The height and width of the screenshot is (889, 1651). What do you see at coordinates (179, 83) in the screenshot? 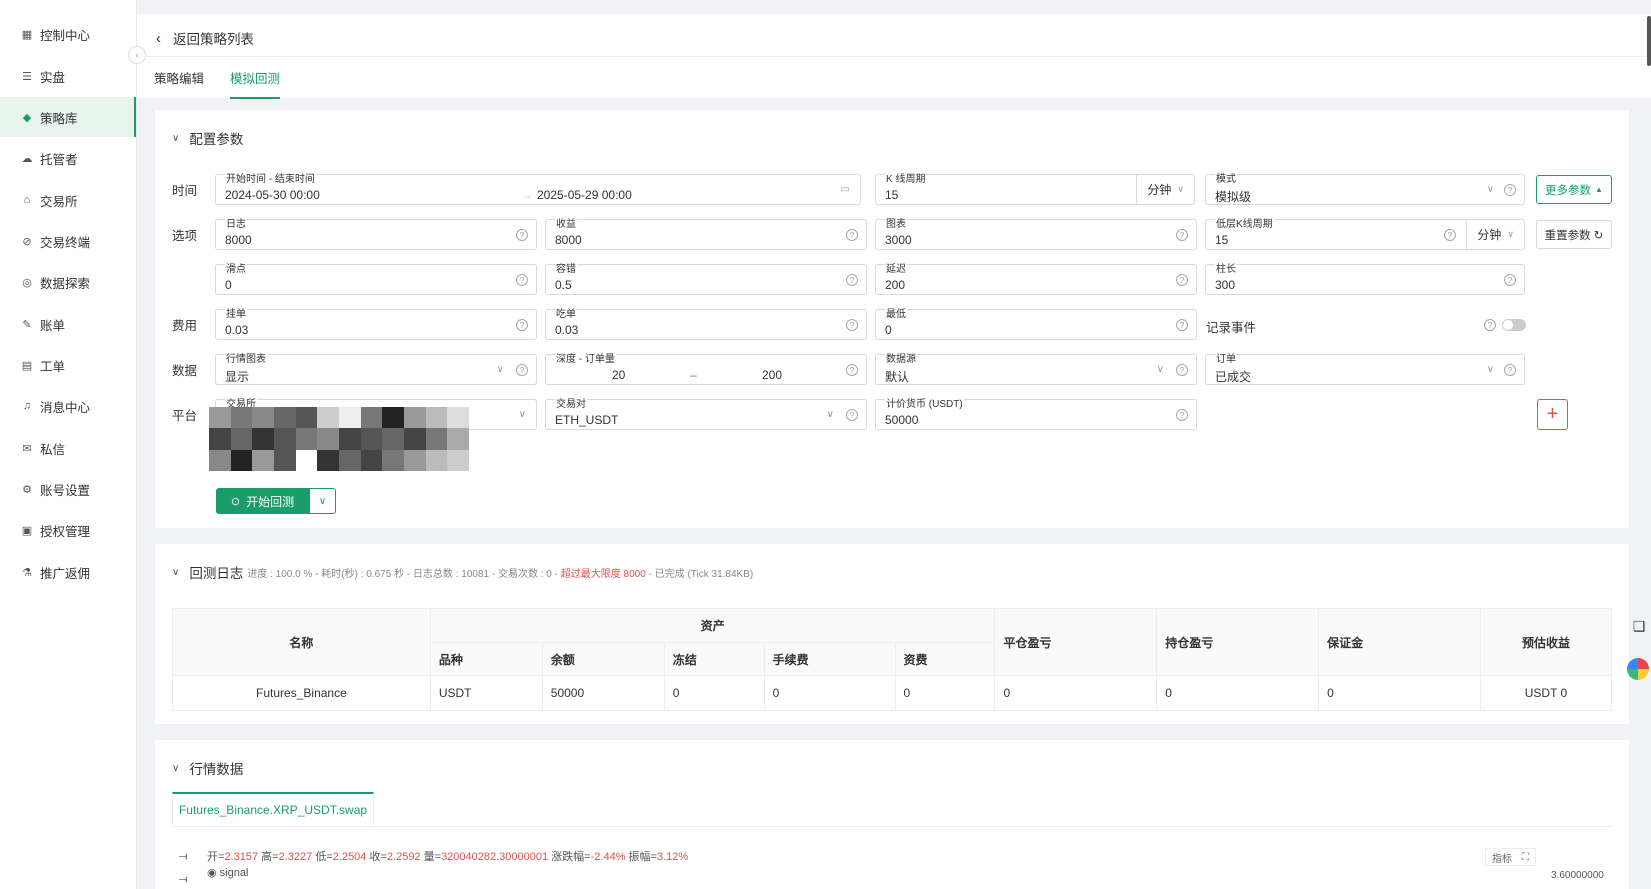
I see `tab-strategy-edit: 策略编辑` at bounding box center [179, 83].